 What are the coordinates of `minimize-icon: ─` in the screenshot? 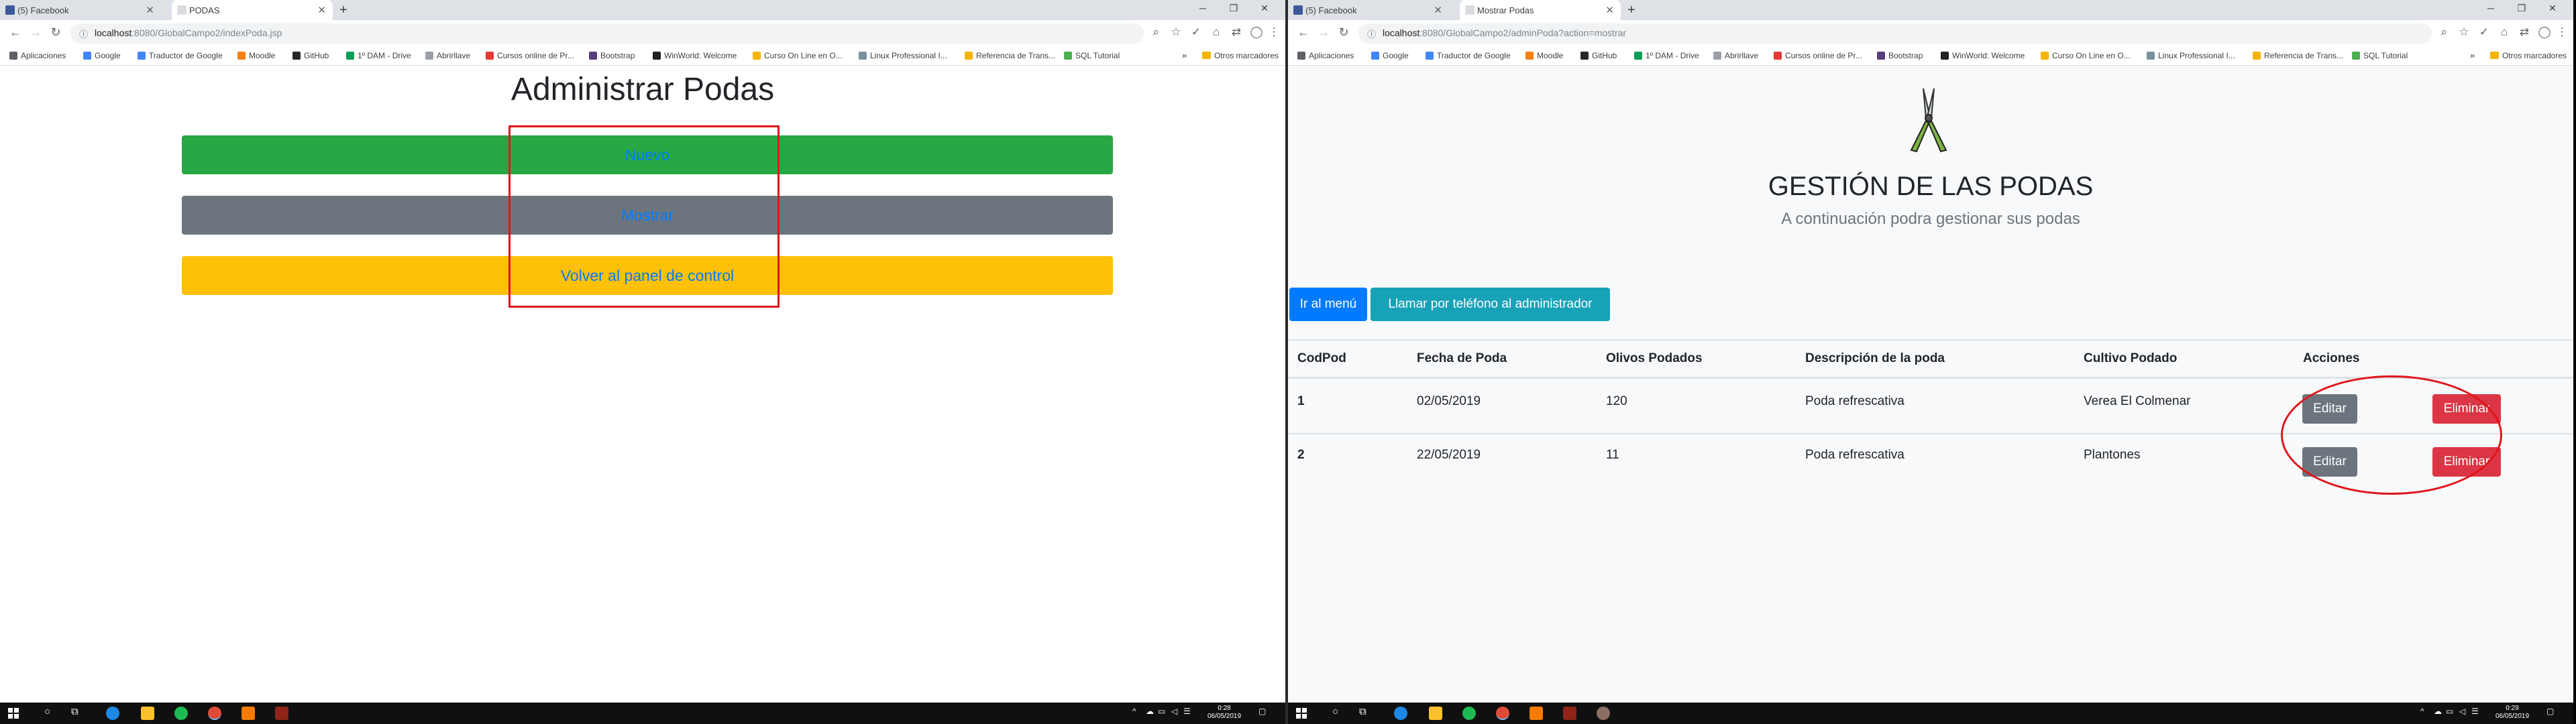 It's located at (2490, 8).